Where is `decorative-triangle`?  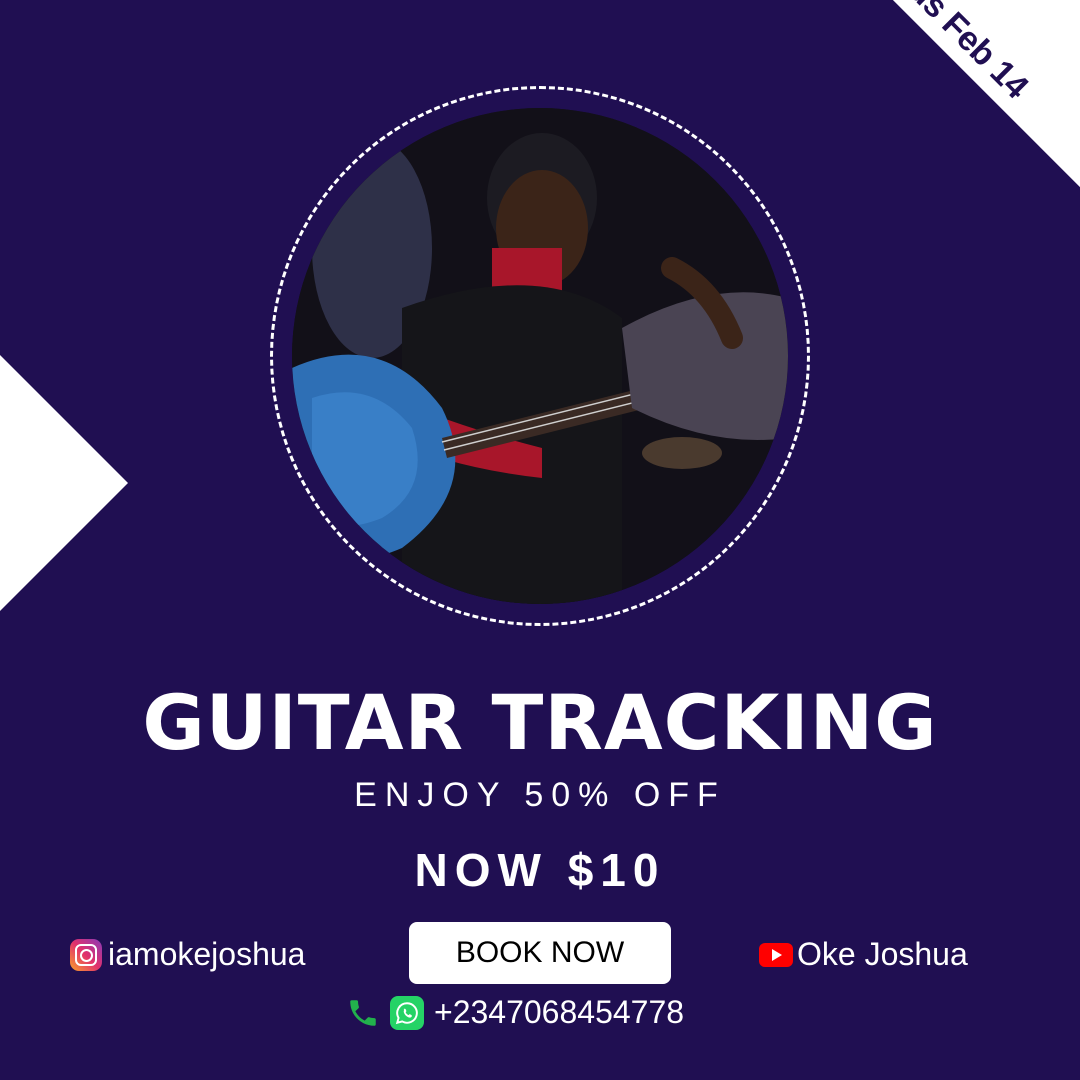 decorative-triangle is located at coordinates (64, 483).